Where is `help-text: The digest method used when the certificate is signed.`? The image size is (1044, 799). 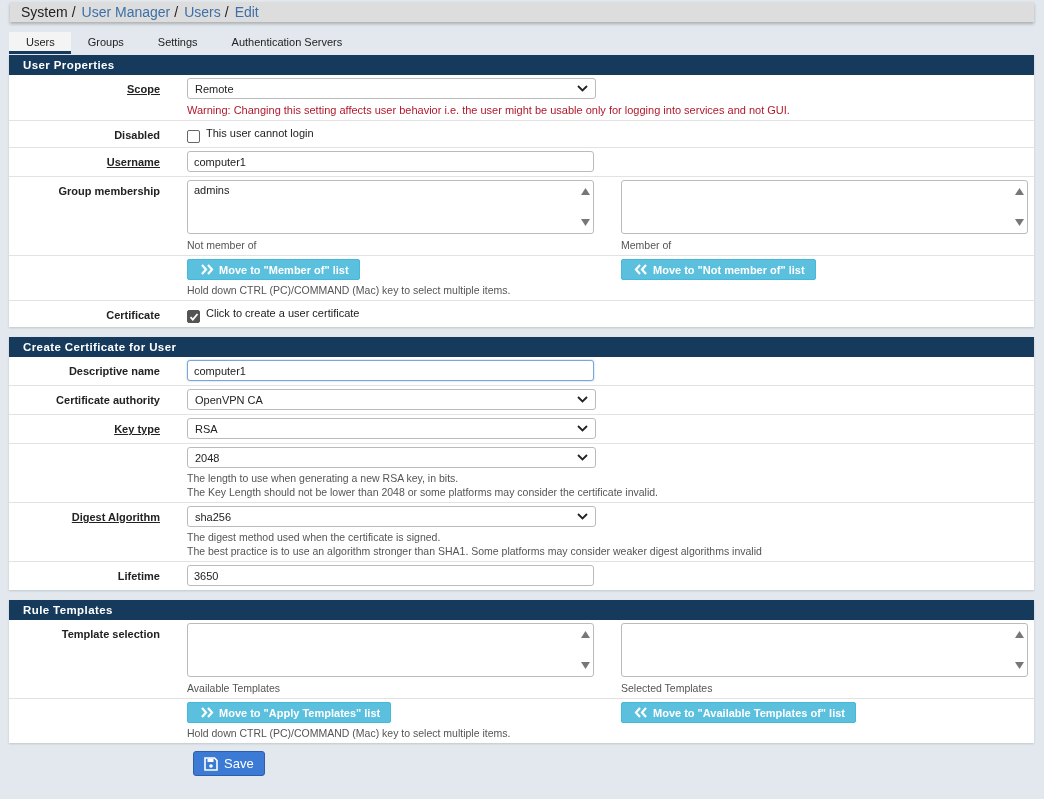
help-text: The digest method used when the certificate is signed. is located at coordinates (314, 537).